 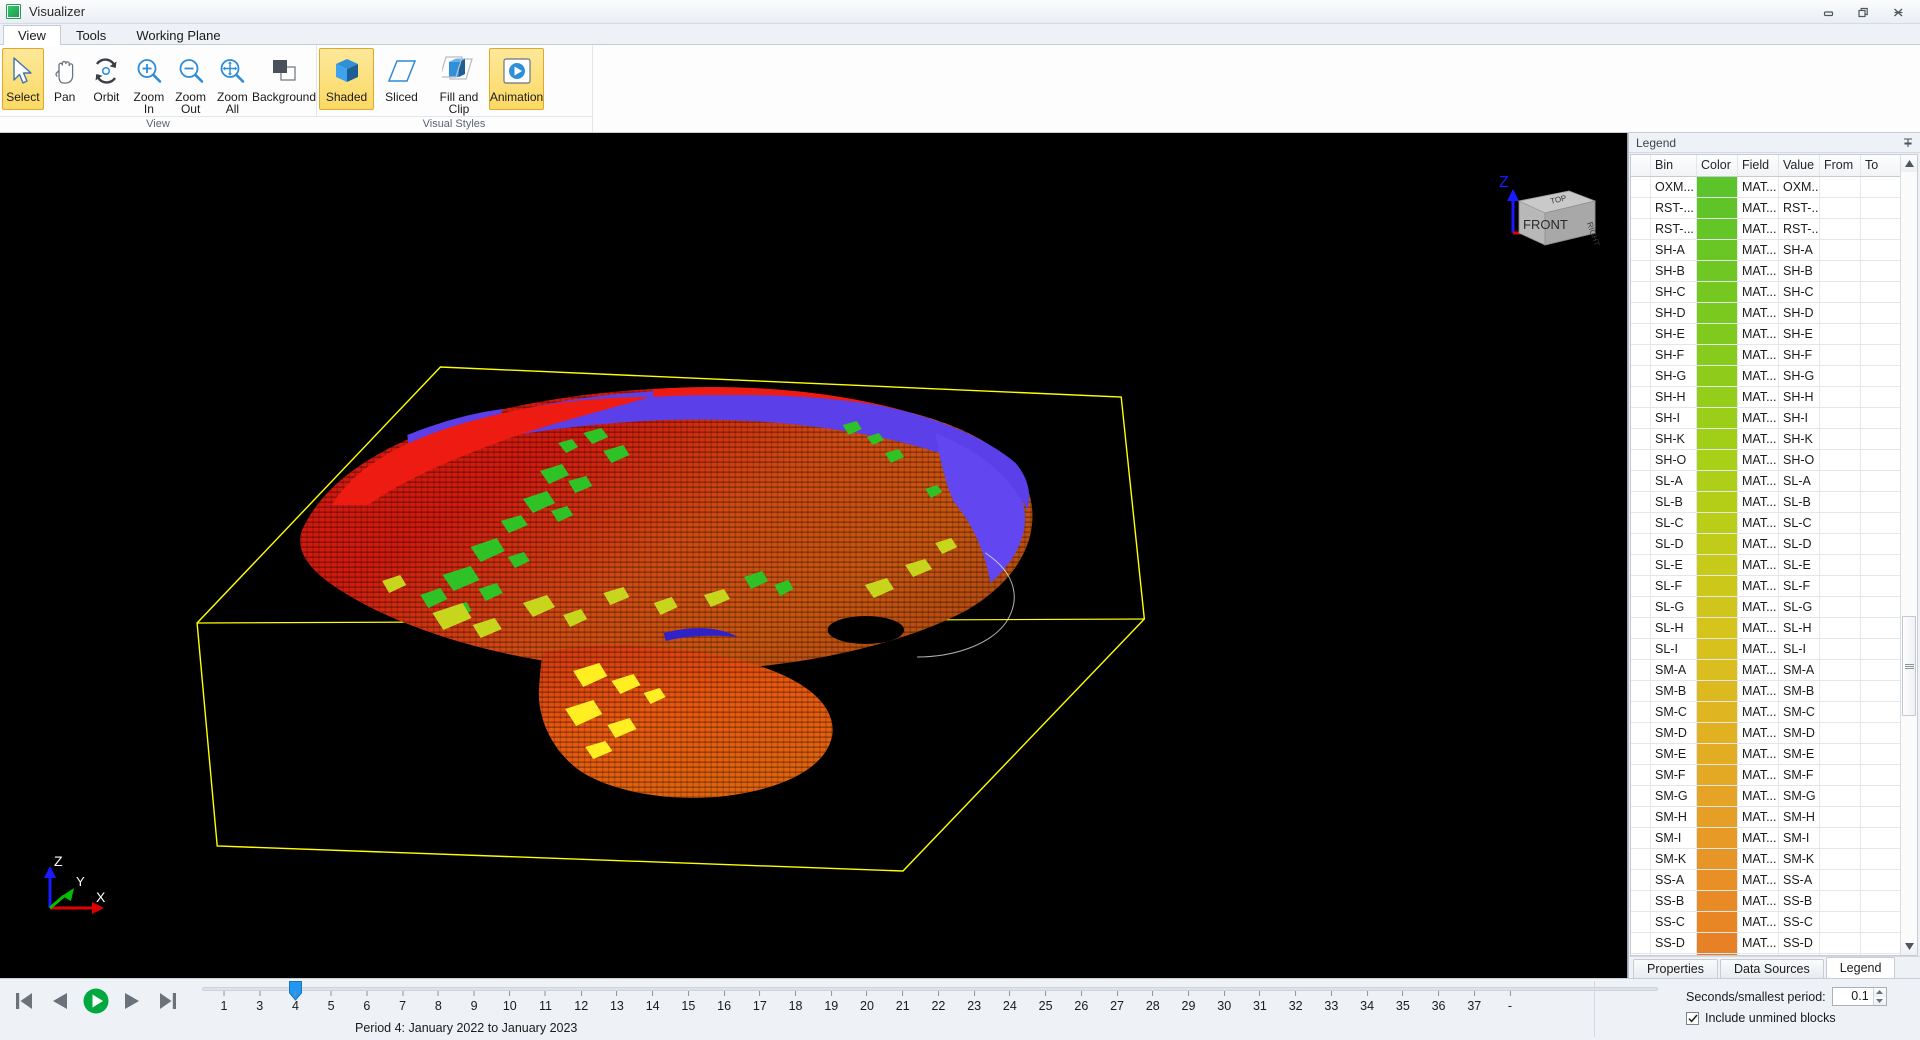 What do you see at coordinates (1765, 502) in the screenshot?
I see `legend-row: SL-B MAT... SL-B` at bounding box center [1765, 502].